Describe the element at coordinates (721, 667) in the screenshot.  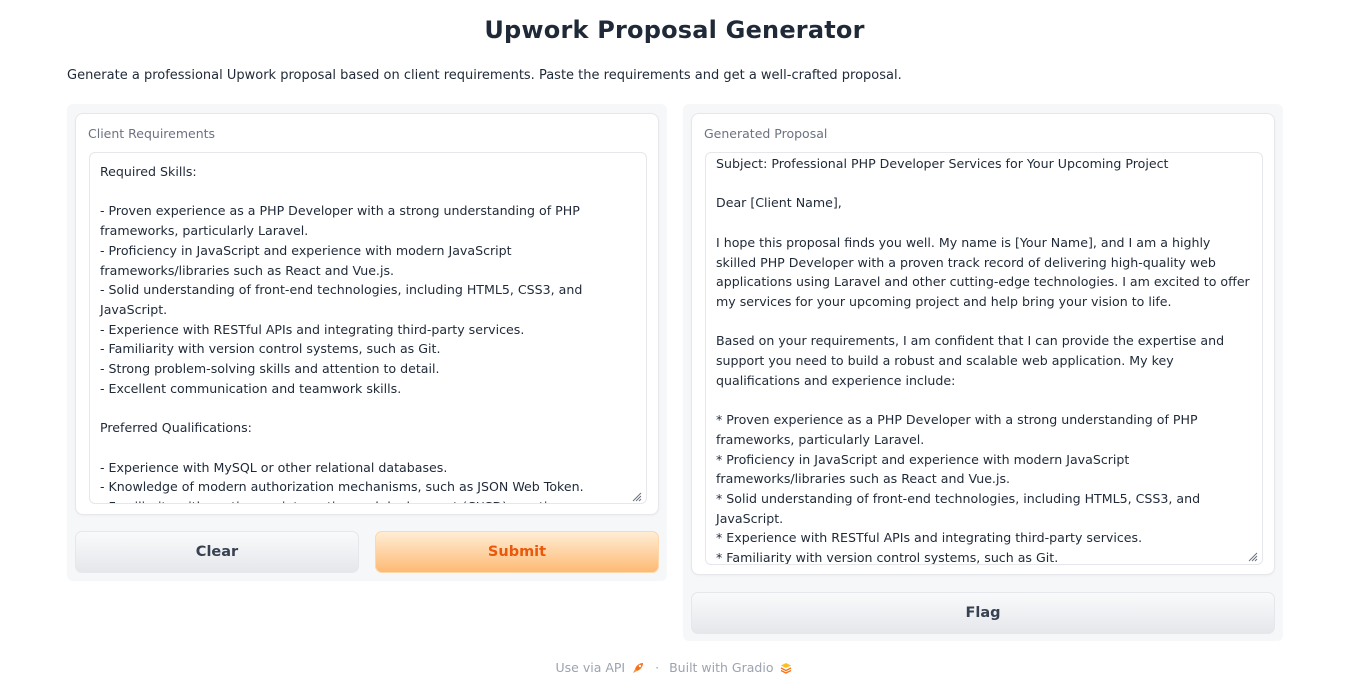
I see `built-with-gradio-link: Built with Gradio` at that location.